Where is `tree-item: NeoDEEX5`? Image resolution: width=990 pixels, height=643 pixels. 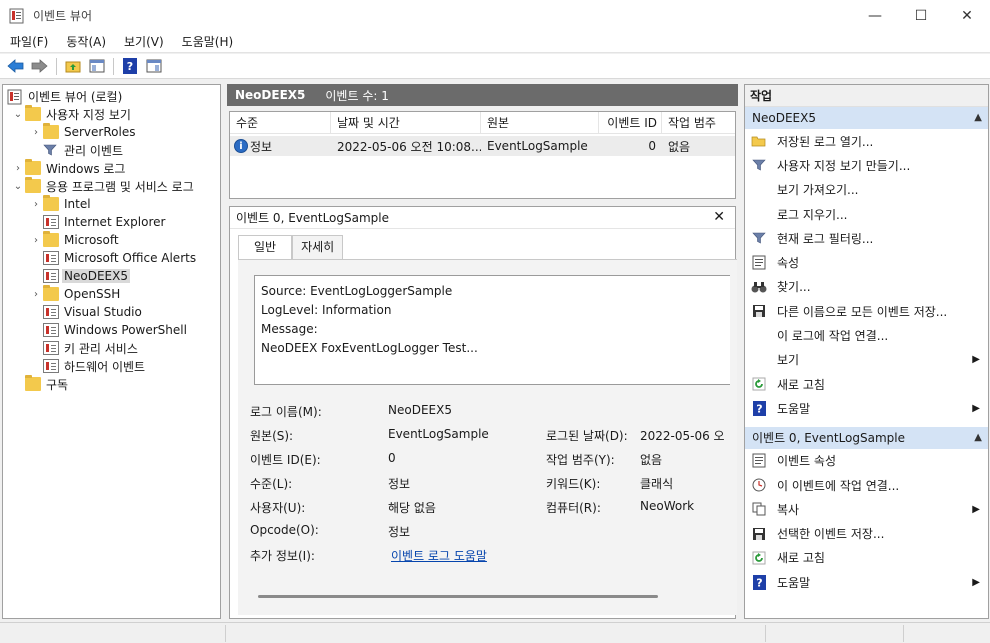
tree-item: NeoDEEX5 is located at coordinates (79, 276).